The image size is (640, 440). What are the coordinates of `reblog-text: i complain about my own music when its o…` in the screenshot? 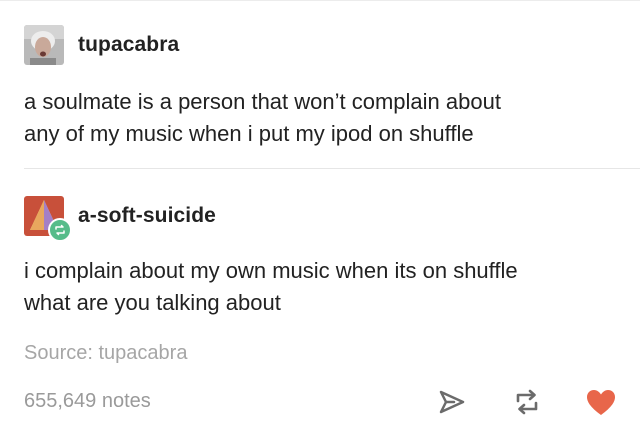 It's located at (271, 286).